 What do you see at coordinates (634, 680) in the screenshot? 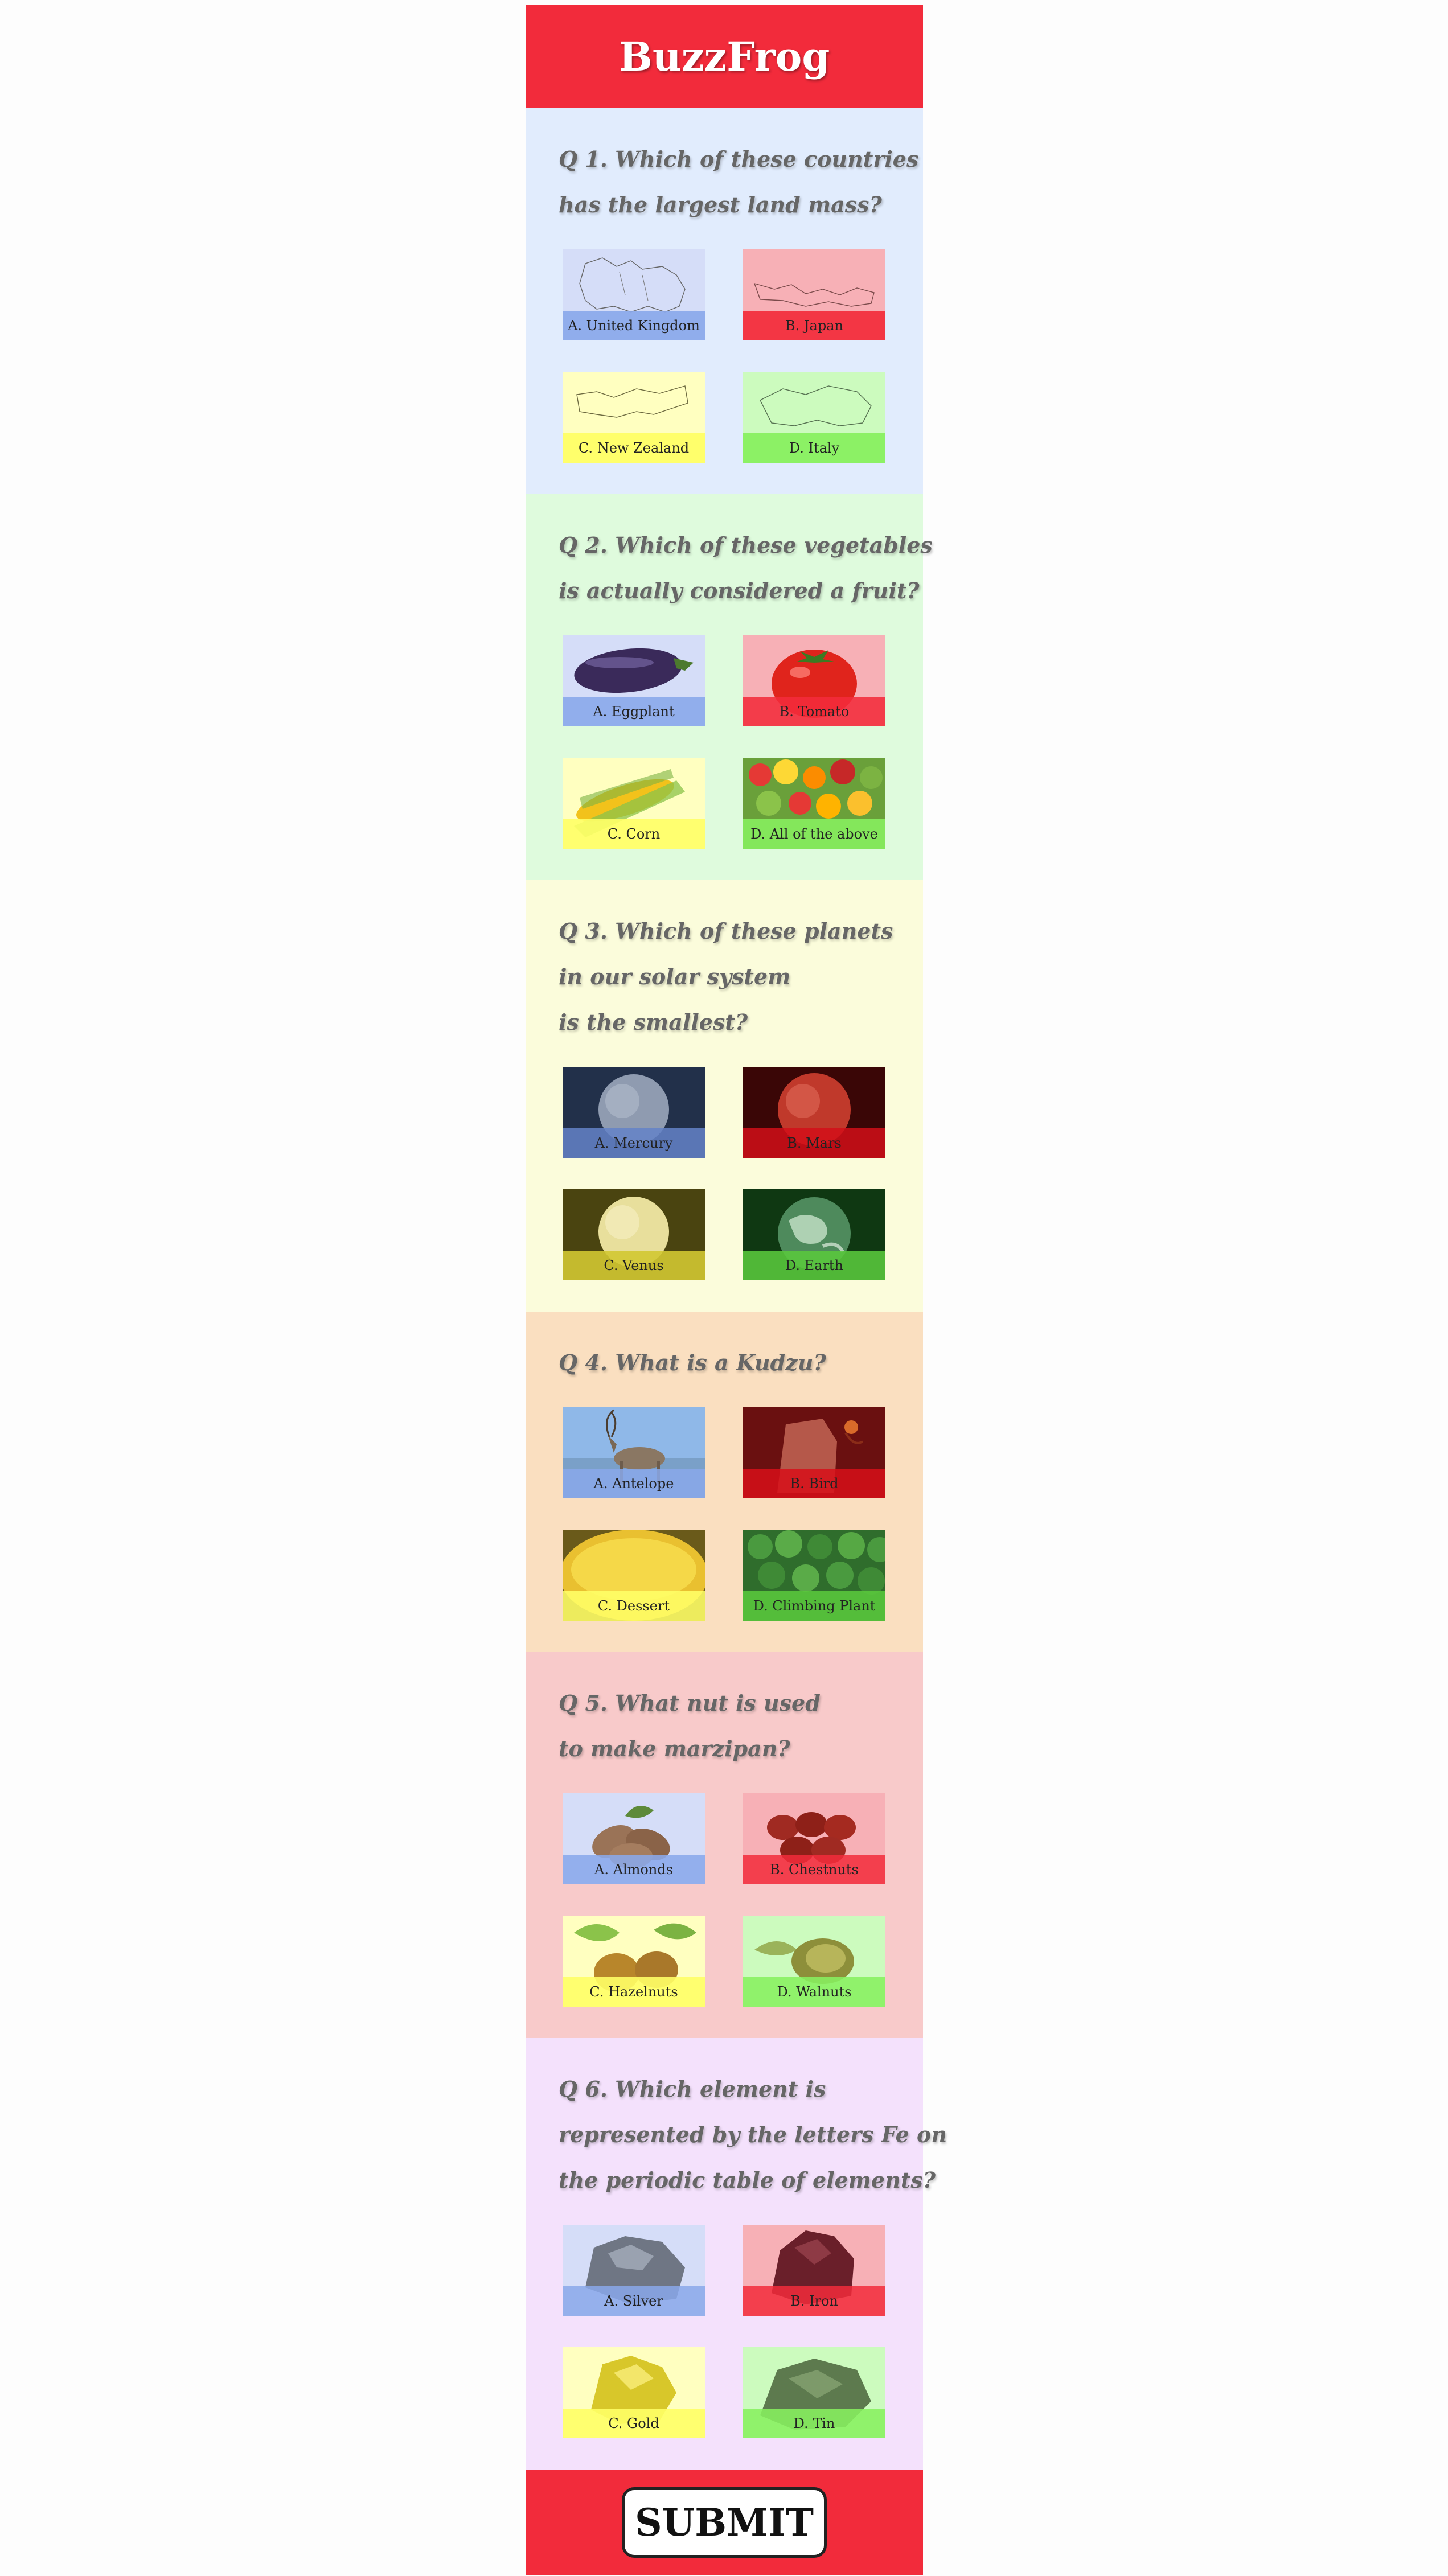
I see `answer-option-a: A. Eggplant` at bounding box center [634, 680].